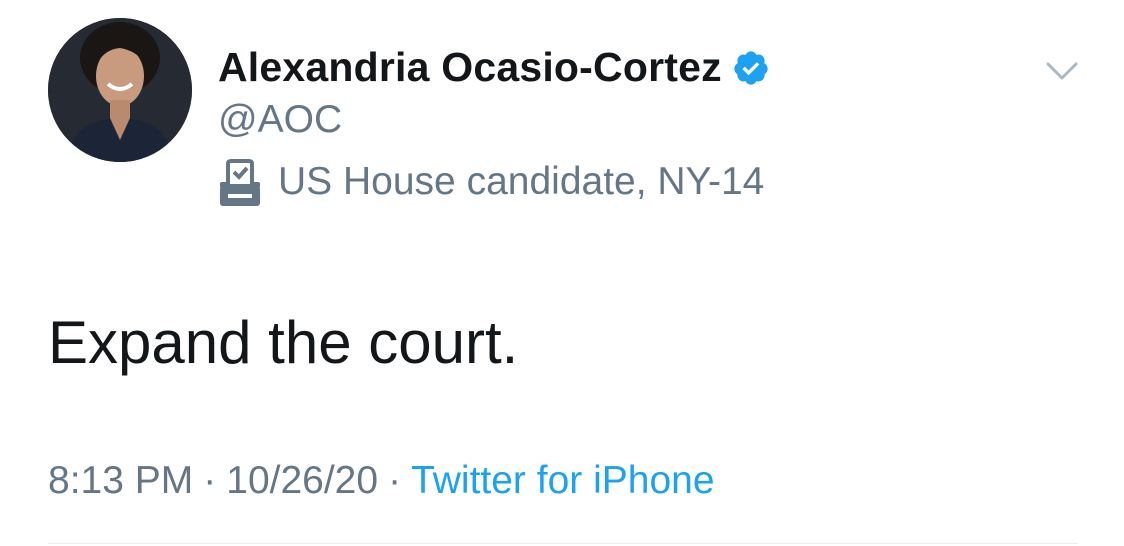 This screenshot has width=1124, height=546. I want to click on tweet-time: 8:13 PM, so click(120, 480).